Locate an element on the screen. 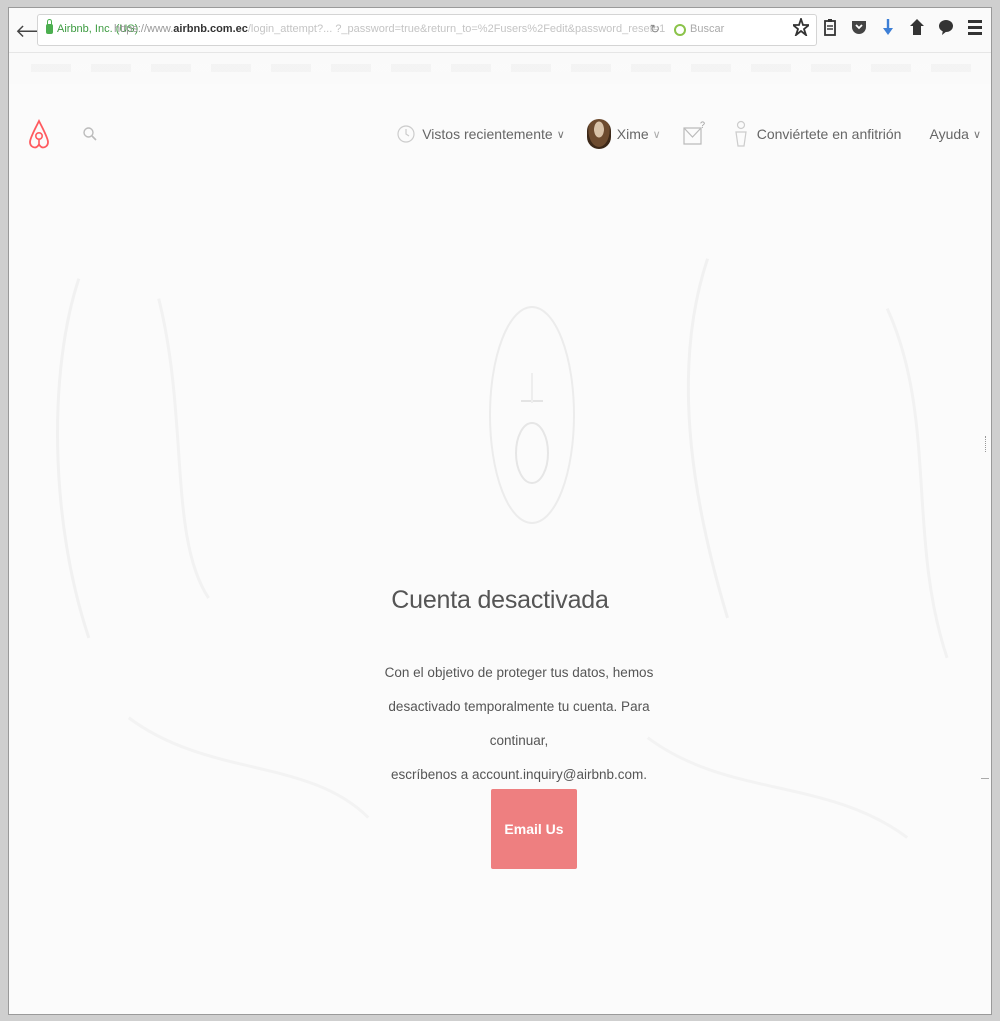 This screenshot has width=1000, height=1021. nav-user-menu: Xime ∨ is located at coordinates (623, 134).